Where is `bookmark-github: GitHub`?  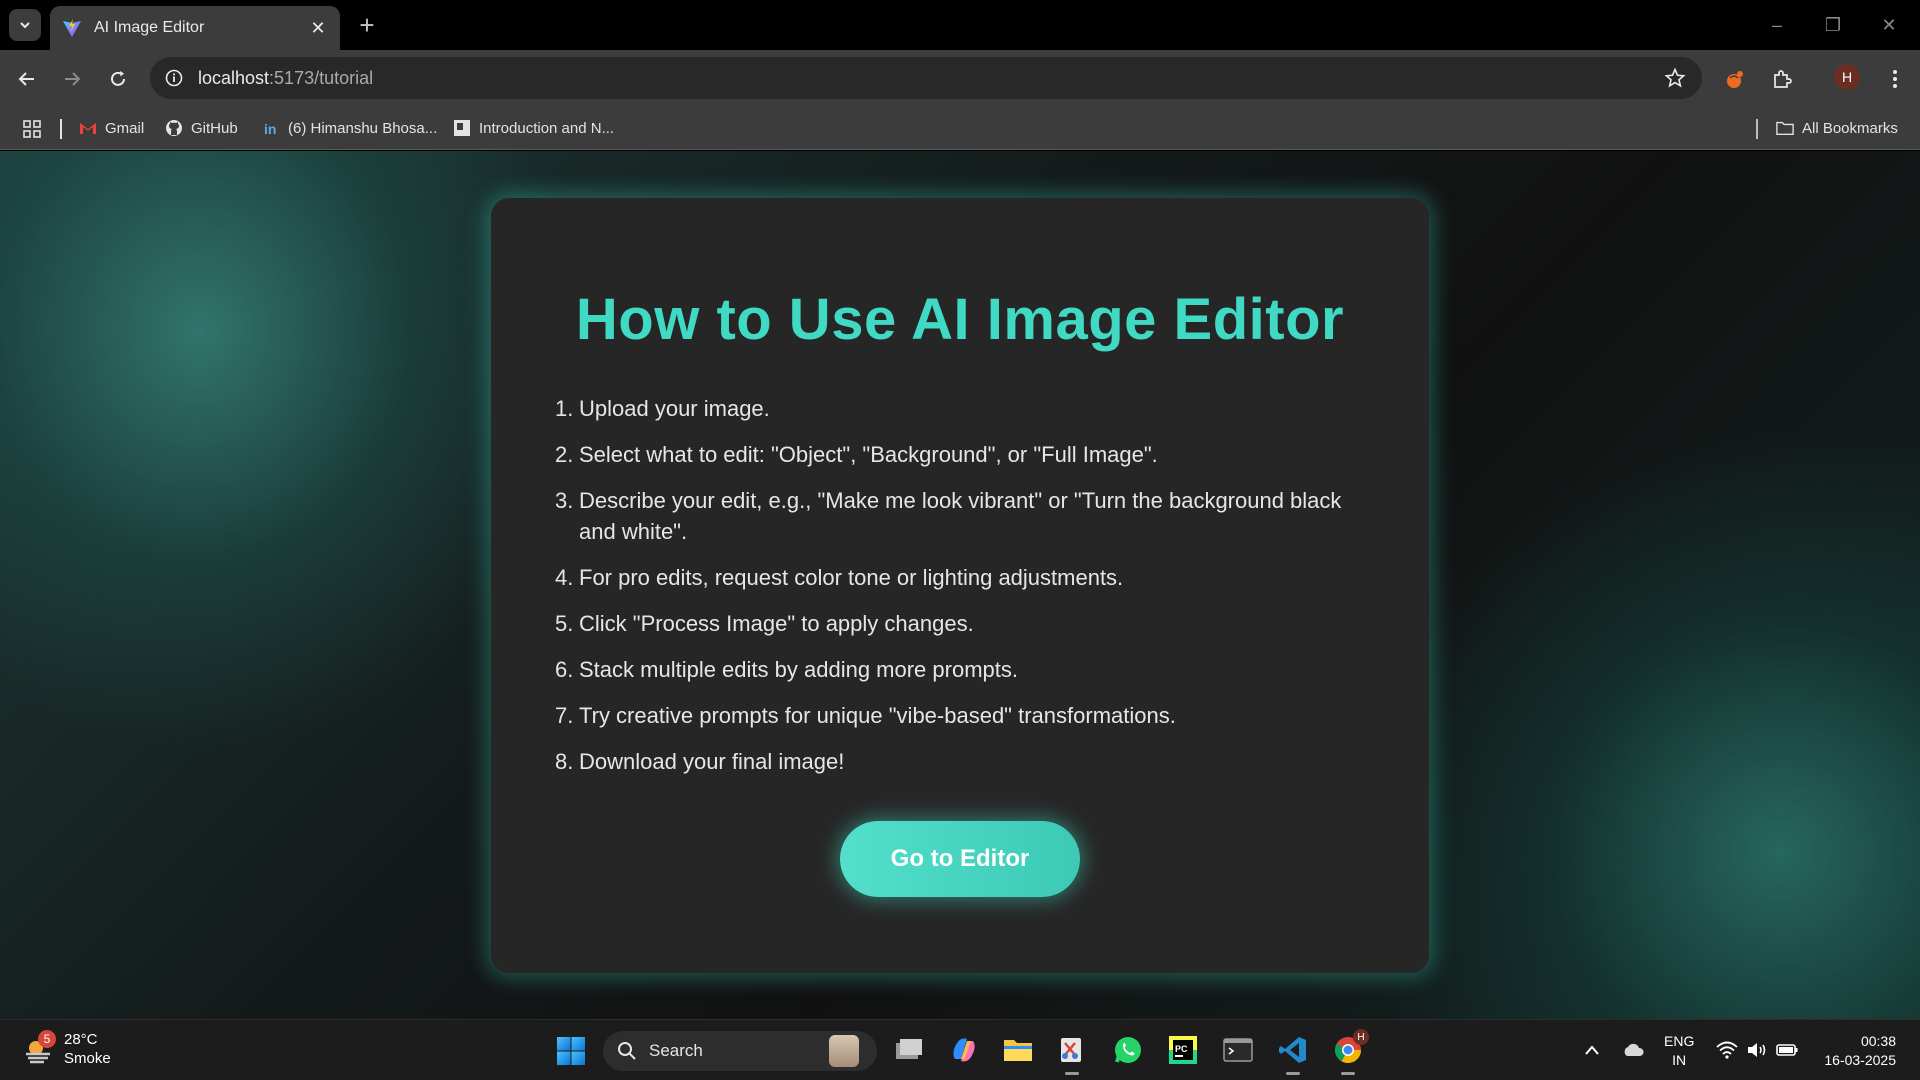
bookmark-github: GitHub is located at coordinates (201, 128).